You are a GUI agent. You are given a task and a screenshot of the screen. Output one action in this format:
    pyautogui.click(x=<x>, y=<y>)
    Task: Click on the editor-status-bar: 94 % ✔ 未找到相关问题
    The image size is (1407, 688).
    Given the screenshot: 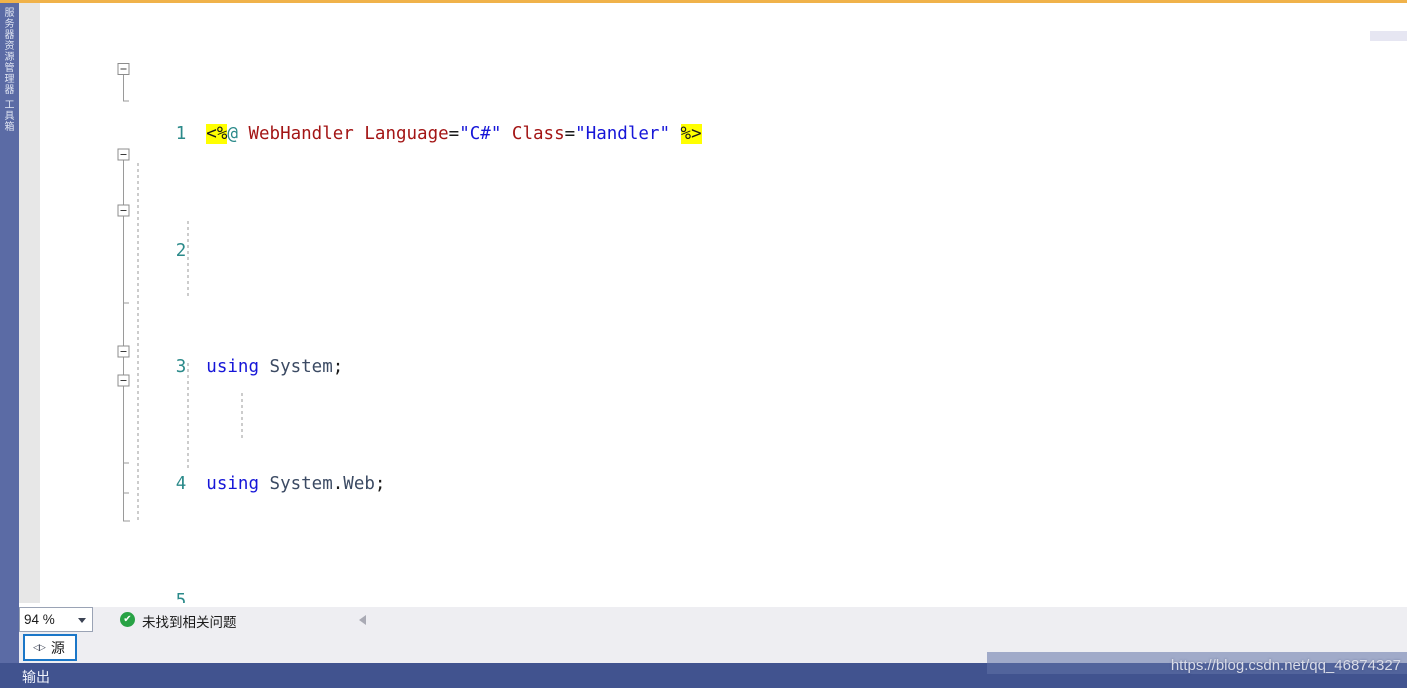 What is the action you would take?
    pyautogui.click(x=713, y=619)
    